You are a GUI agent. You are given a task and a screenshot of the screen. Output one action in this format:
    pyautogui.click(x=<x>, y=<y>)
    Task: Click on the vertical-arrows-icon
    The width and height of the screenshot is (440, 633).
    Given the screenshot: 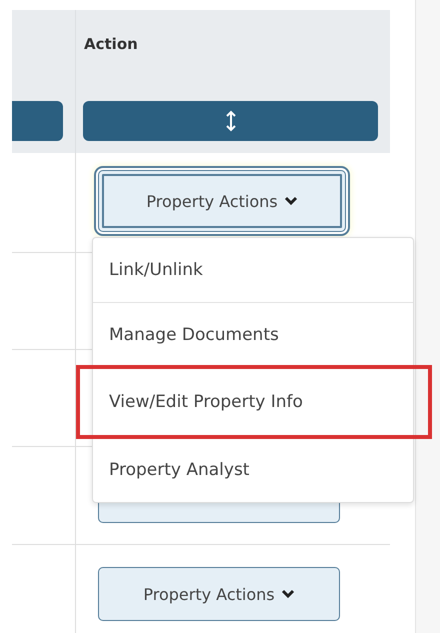 What is the action you would take?
    pyautogui.click(x=231, y=121)
    